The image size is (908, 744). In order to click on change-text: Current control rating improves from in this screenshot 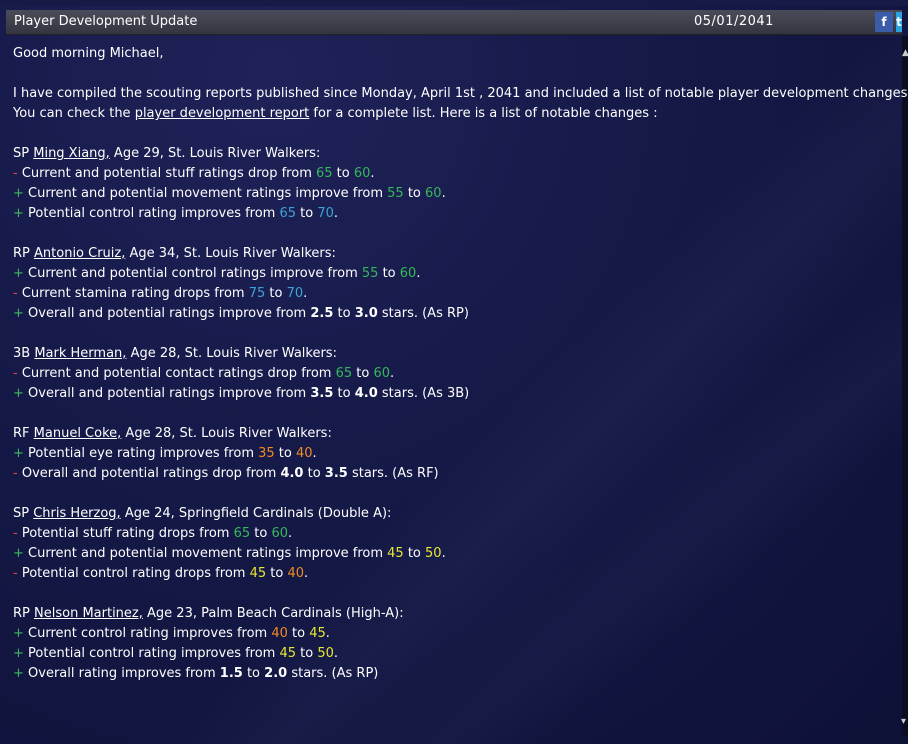, I will do `click(147, 633)`.